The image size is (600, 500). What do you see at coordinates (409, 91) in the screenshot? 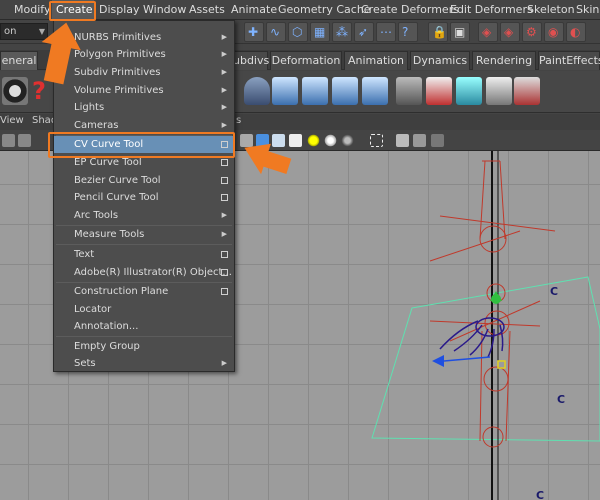
I see `hypergraph-icon` at bounding box center [409, 91].